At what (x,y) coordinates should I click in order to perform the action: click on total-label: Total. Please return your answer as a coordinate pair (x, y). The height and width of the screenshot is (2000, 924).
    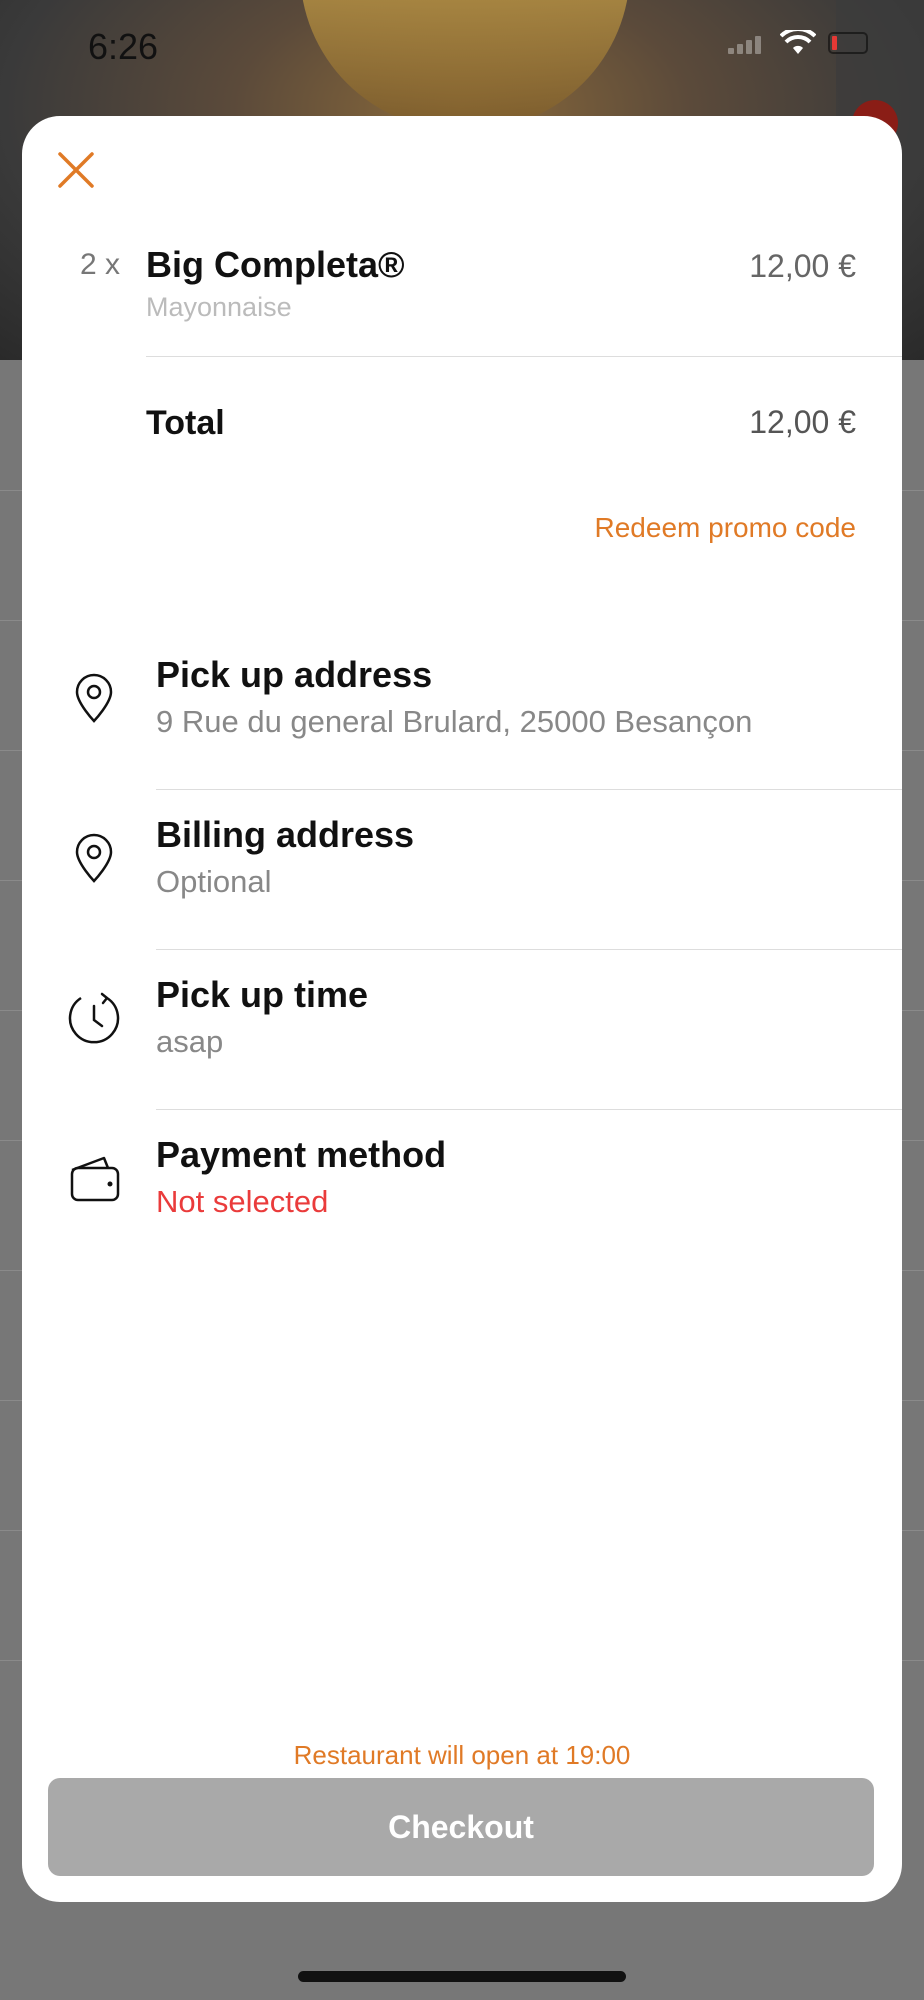
    Looking at the image, I should click on (185, 423).